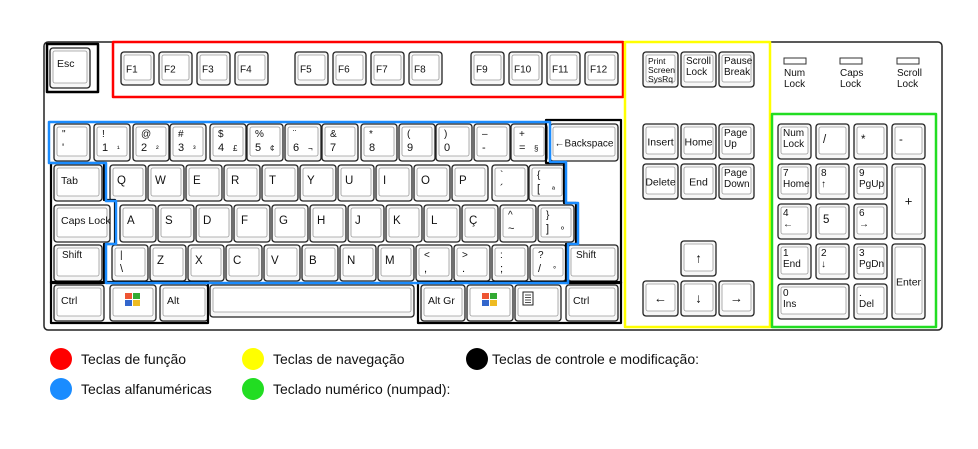 This screenshot has height=449, width=978. Describe the element at coordinates (166, 183) in the screenshot. I see `key-w: W` at that location.